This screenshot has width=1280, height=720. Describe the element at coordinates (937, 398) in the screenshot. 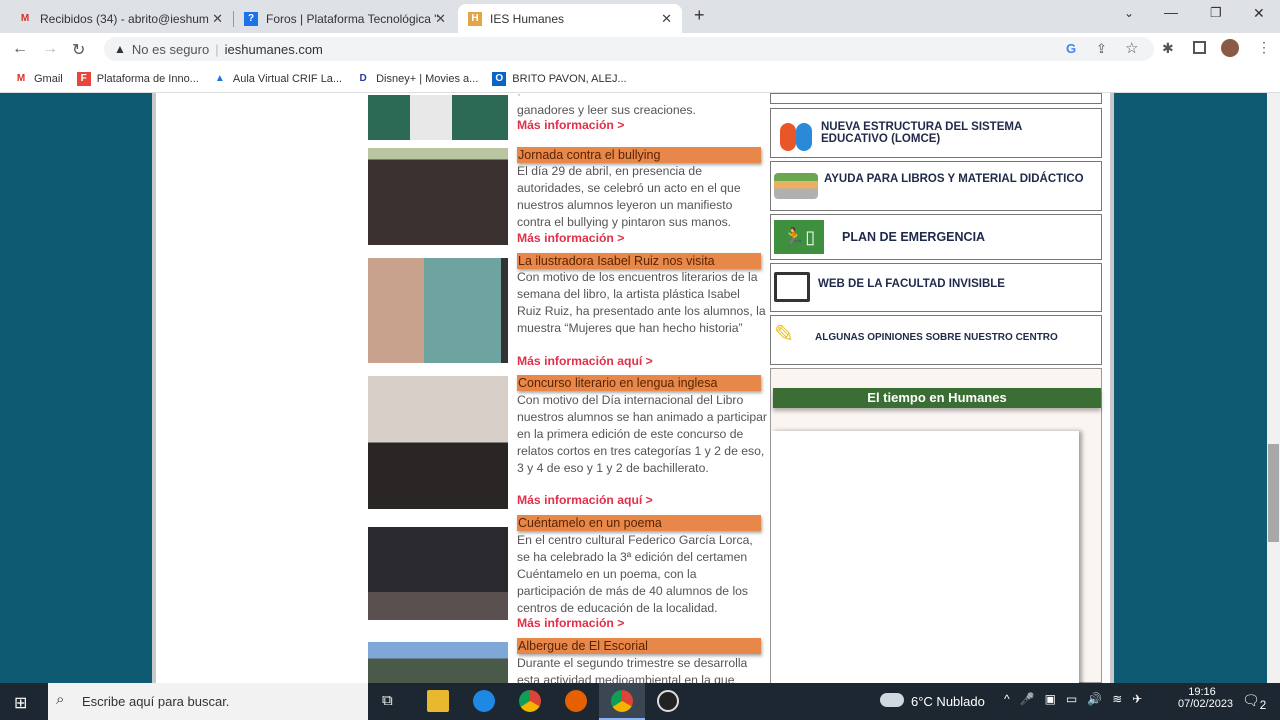

I see `weather-title: El tiempo en Humanes` at that location.